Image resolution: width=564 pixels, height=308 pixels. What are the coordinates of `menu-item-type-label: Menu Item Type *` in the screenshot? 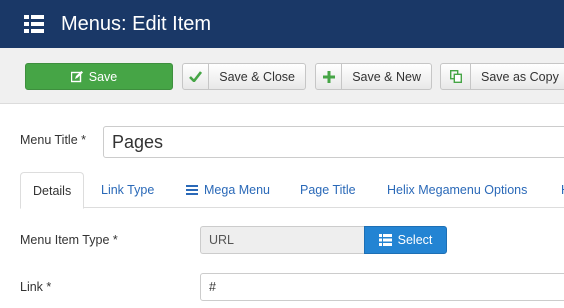 It's located at (69, 240).